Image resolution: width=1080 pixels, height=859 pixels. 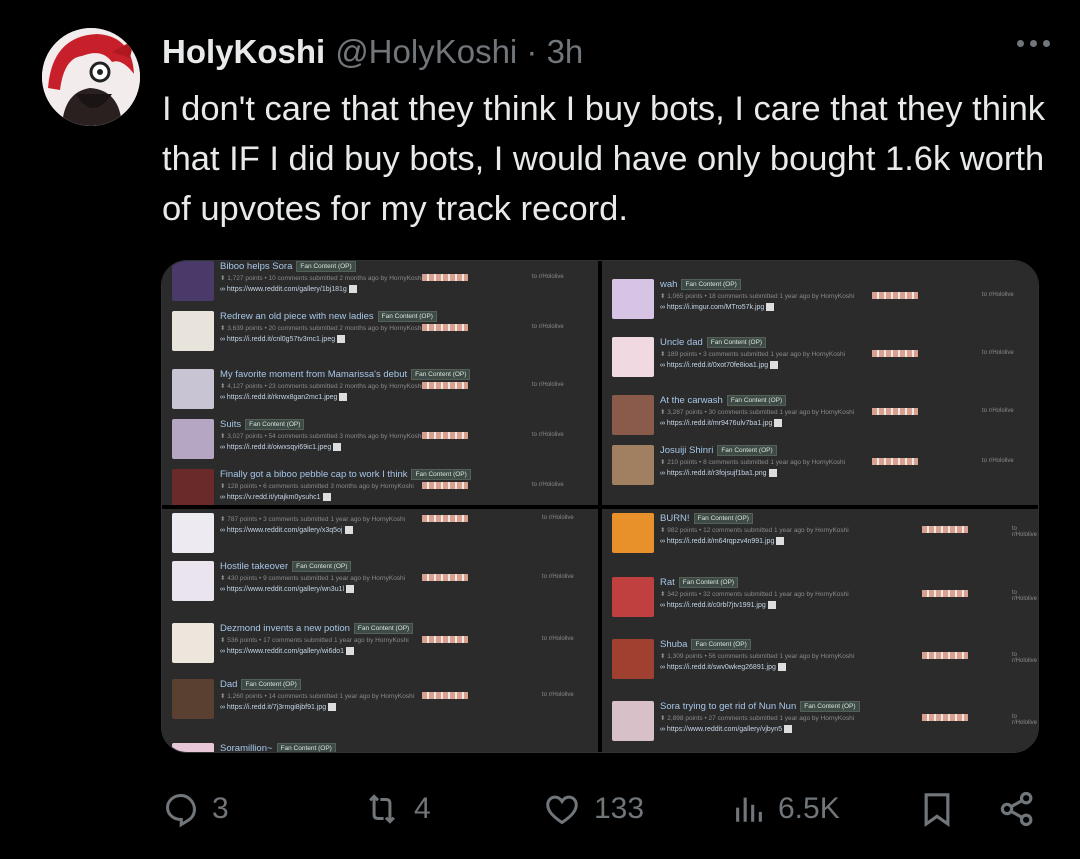 I want to click on post-url: ∞ https://i.redd.it/cnl0g57tv3mc1.jpeg, so click(x=283, y=339).